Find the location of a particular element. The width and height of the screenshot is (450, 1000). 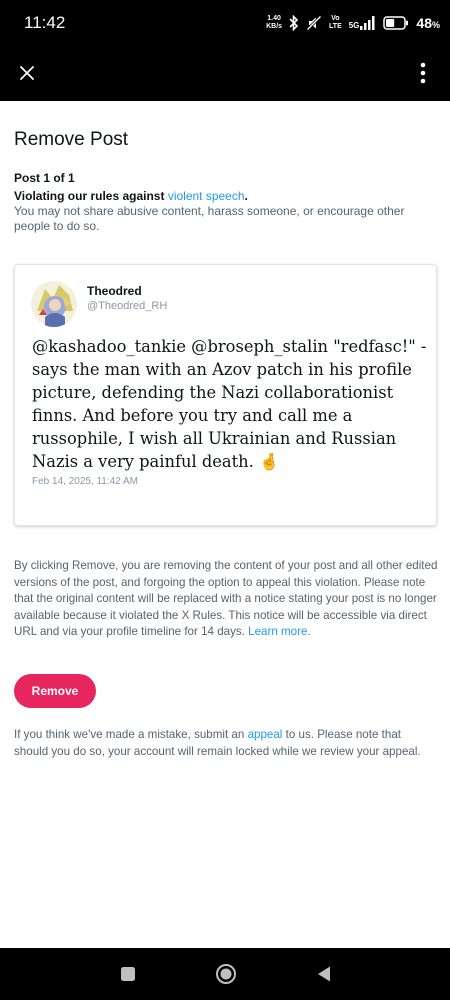

home-button is located at coordinates (226, 974).